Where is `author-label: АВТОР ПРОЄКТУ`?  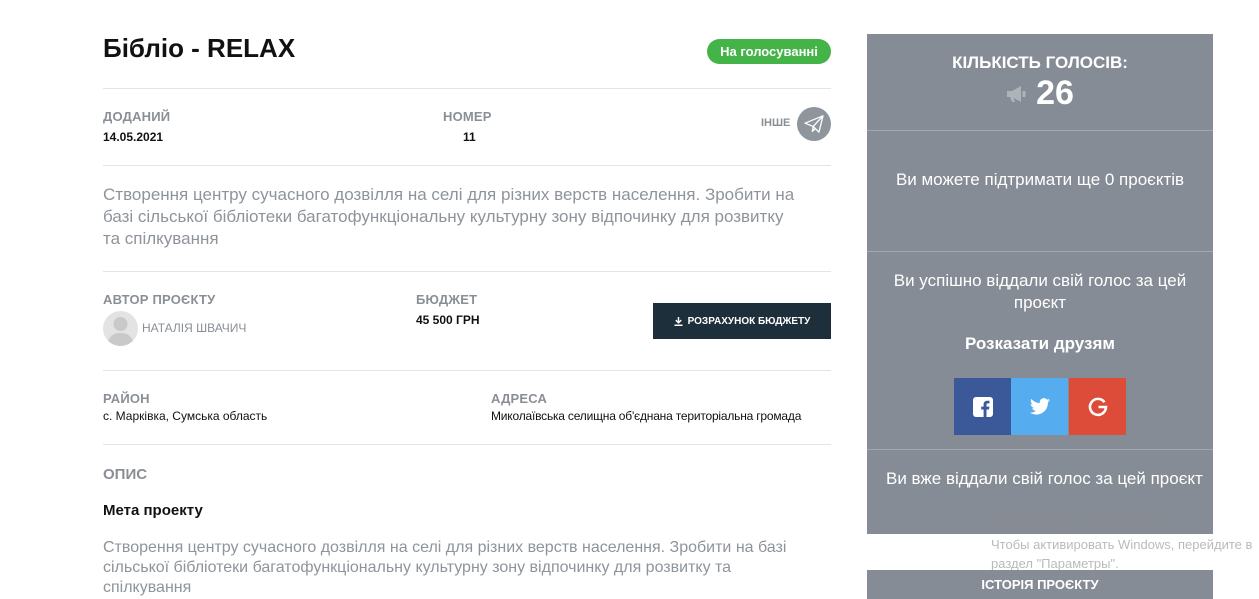
author-label: АВТОР ПРОЄКТУ is located at coordinates (159, 299).